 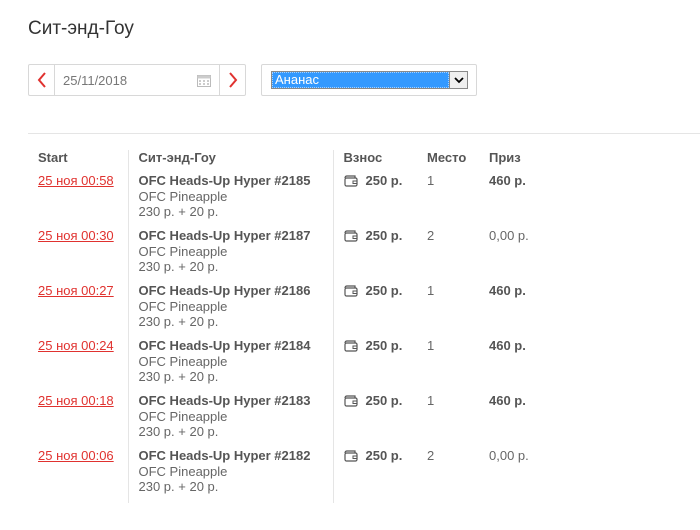 I want to click on game-filter: Ананас, so click(x=369, y=80).